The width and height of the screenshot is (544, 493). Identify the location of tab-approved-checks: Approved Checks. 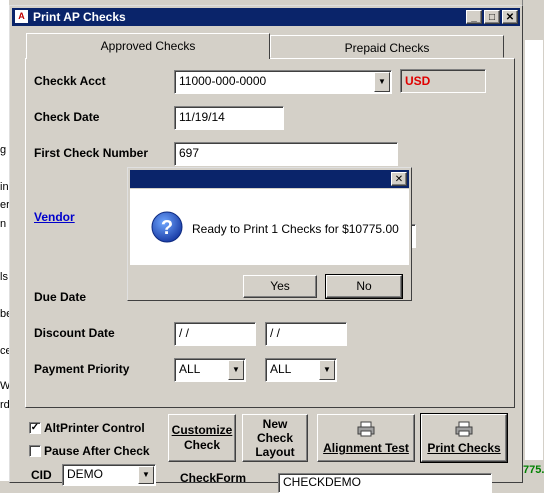
(148, 46).